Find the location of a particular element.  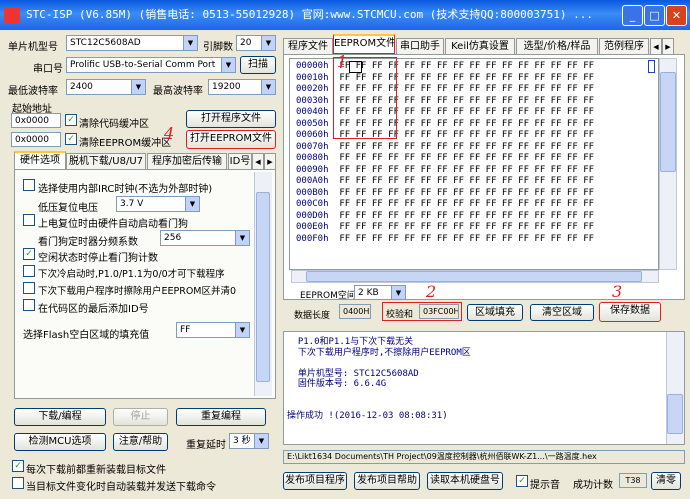

fill-area-button: 区域填充 is located at coordinates (495, 312).